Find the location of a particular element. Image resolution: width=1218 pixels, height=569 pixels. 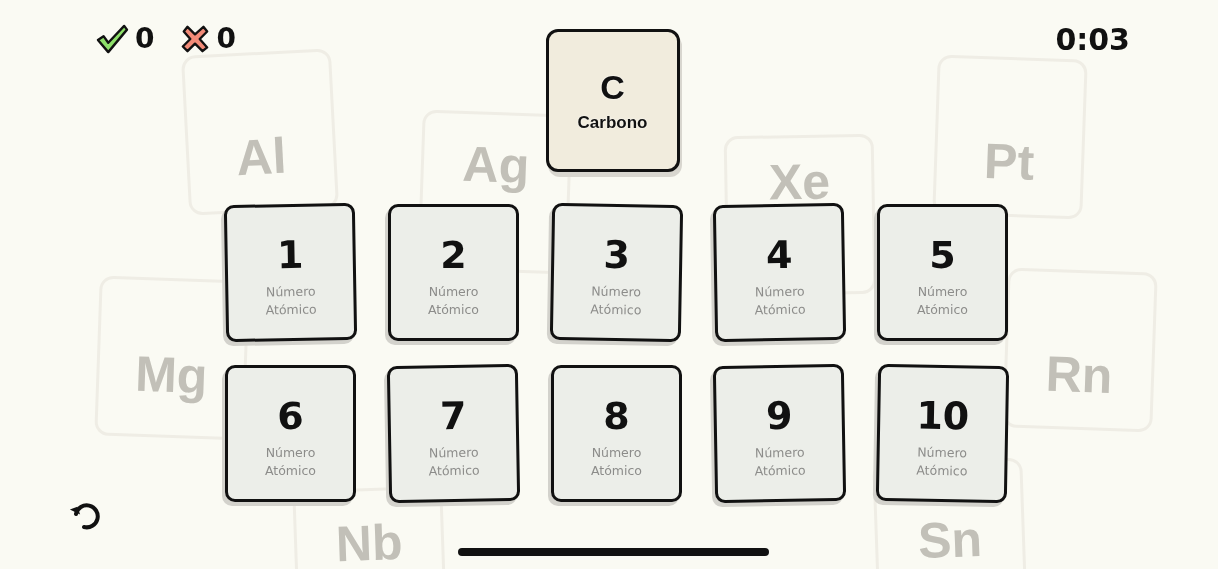

wrong-count: 0 is located at coordinates (226, 38).